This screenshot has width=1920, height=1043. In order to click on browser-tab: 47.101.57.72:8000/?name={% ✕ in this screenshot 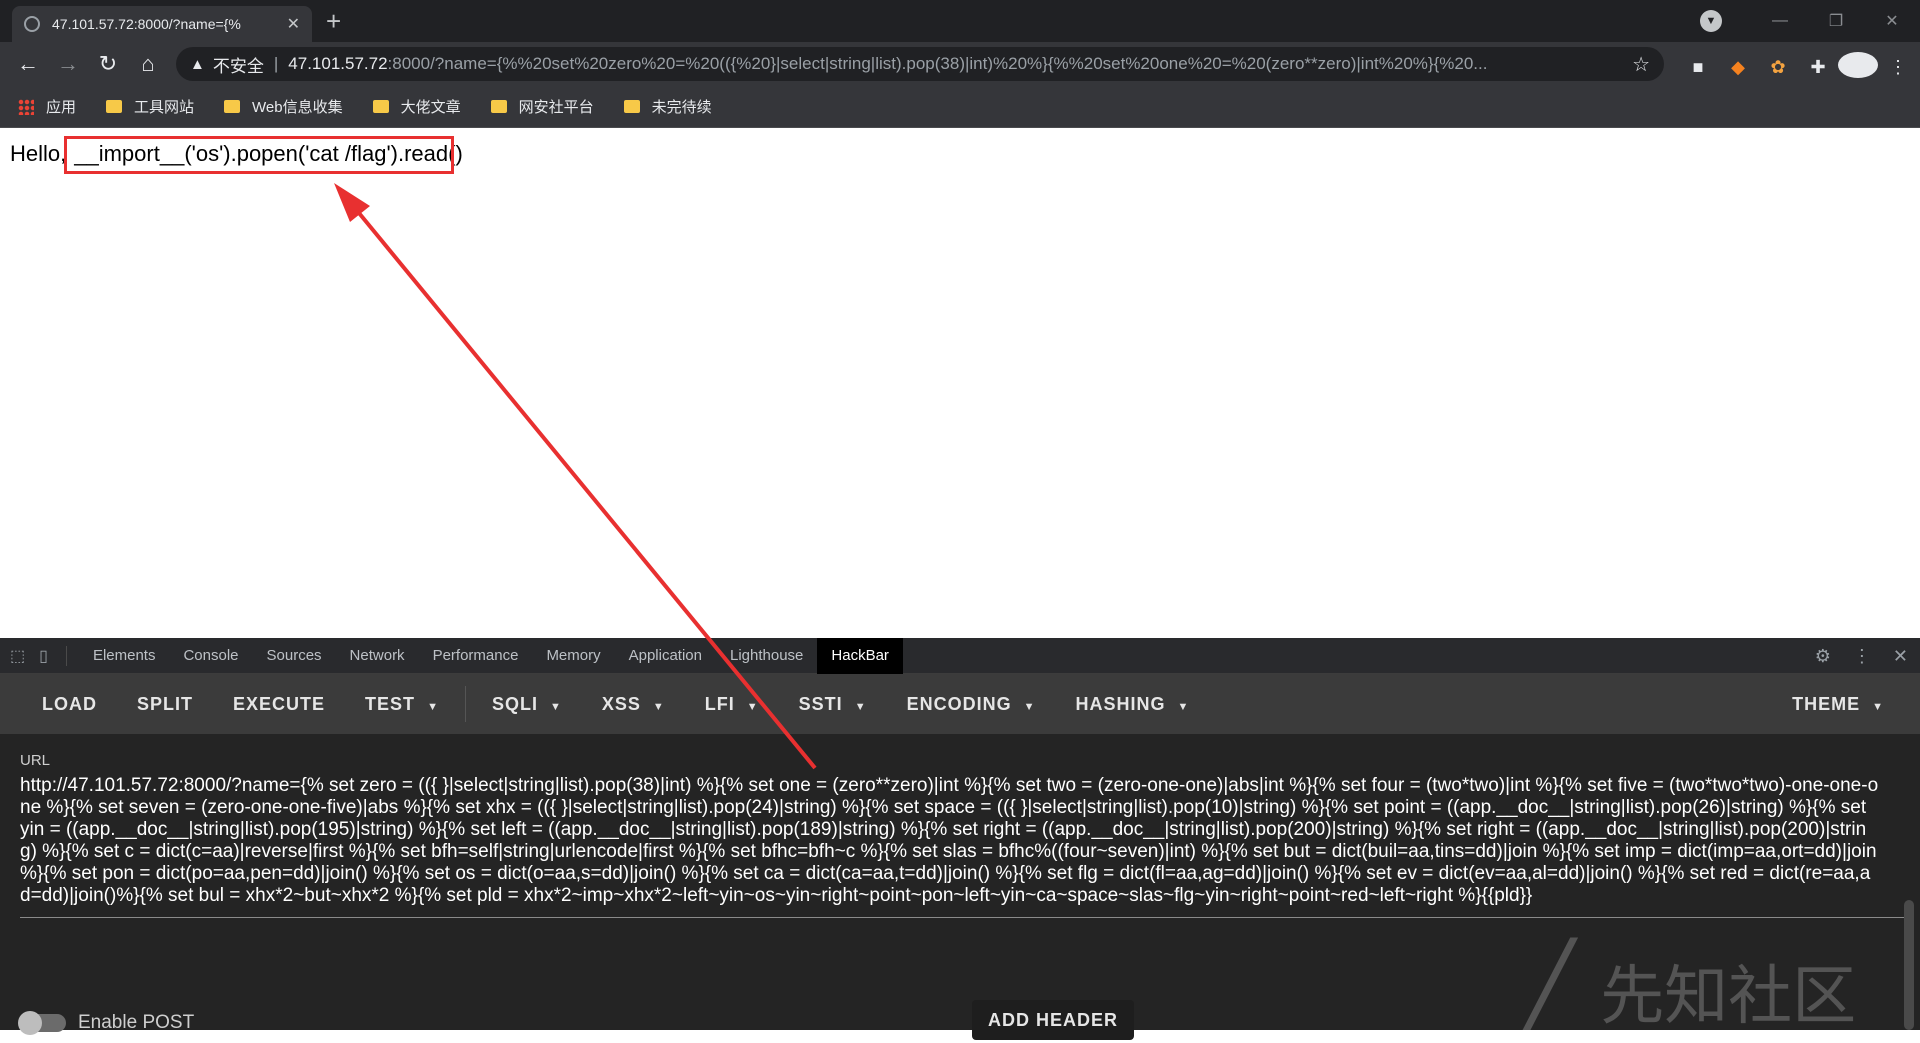, I will do `click(162, 24)`.